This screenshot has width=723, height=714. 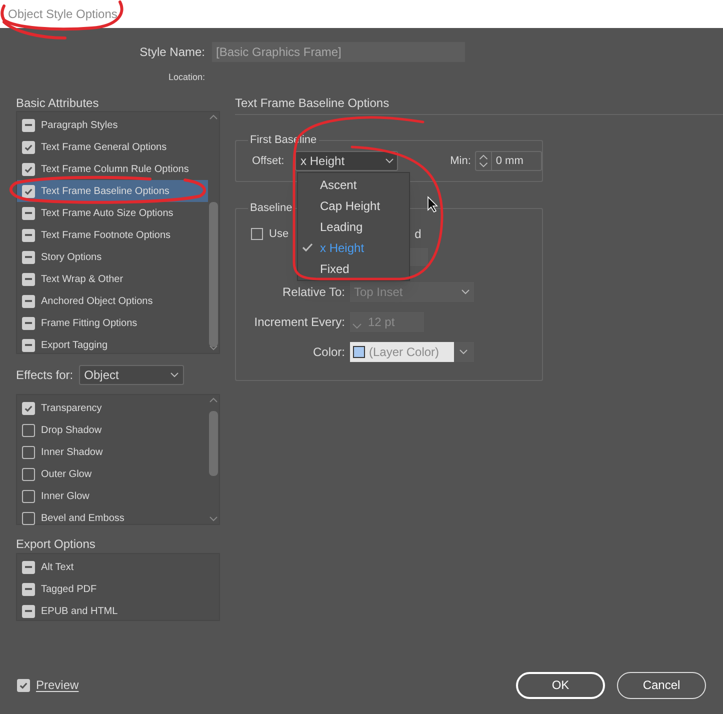 I want to click on cursor-icon, so click(x=432, y=204).